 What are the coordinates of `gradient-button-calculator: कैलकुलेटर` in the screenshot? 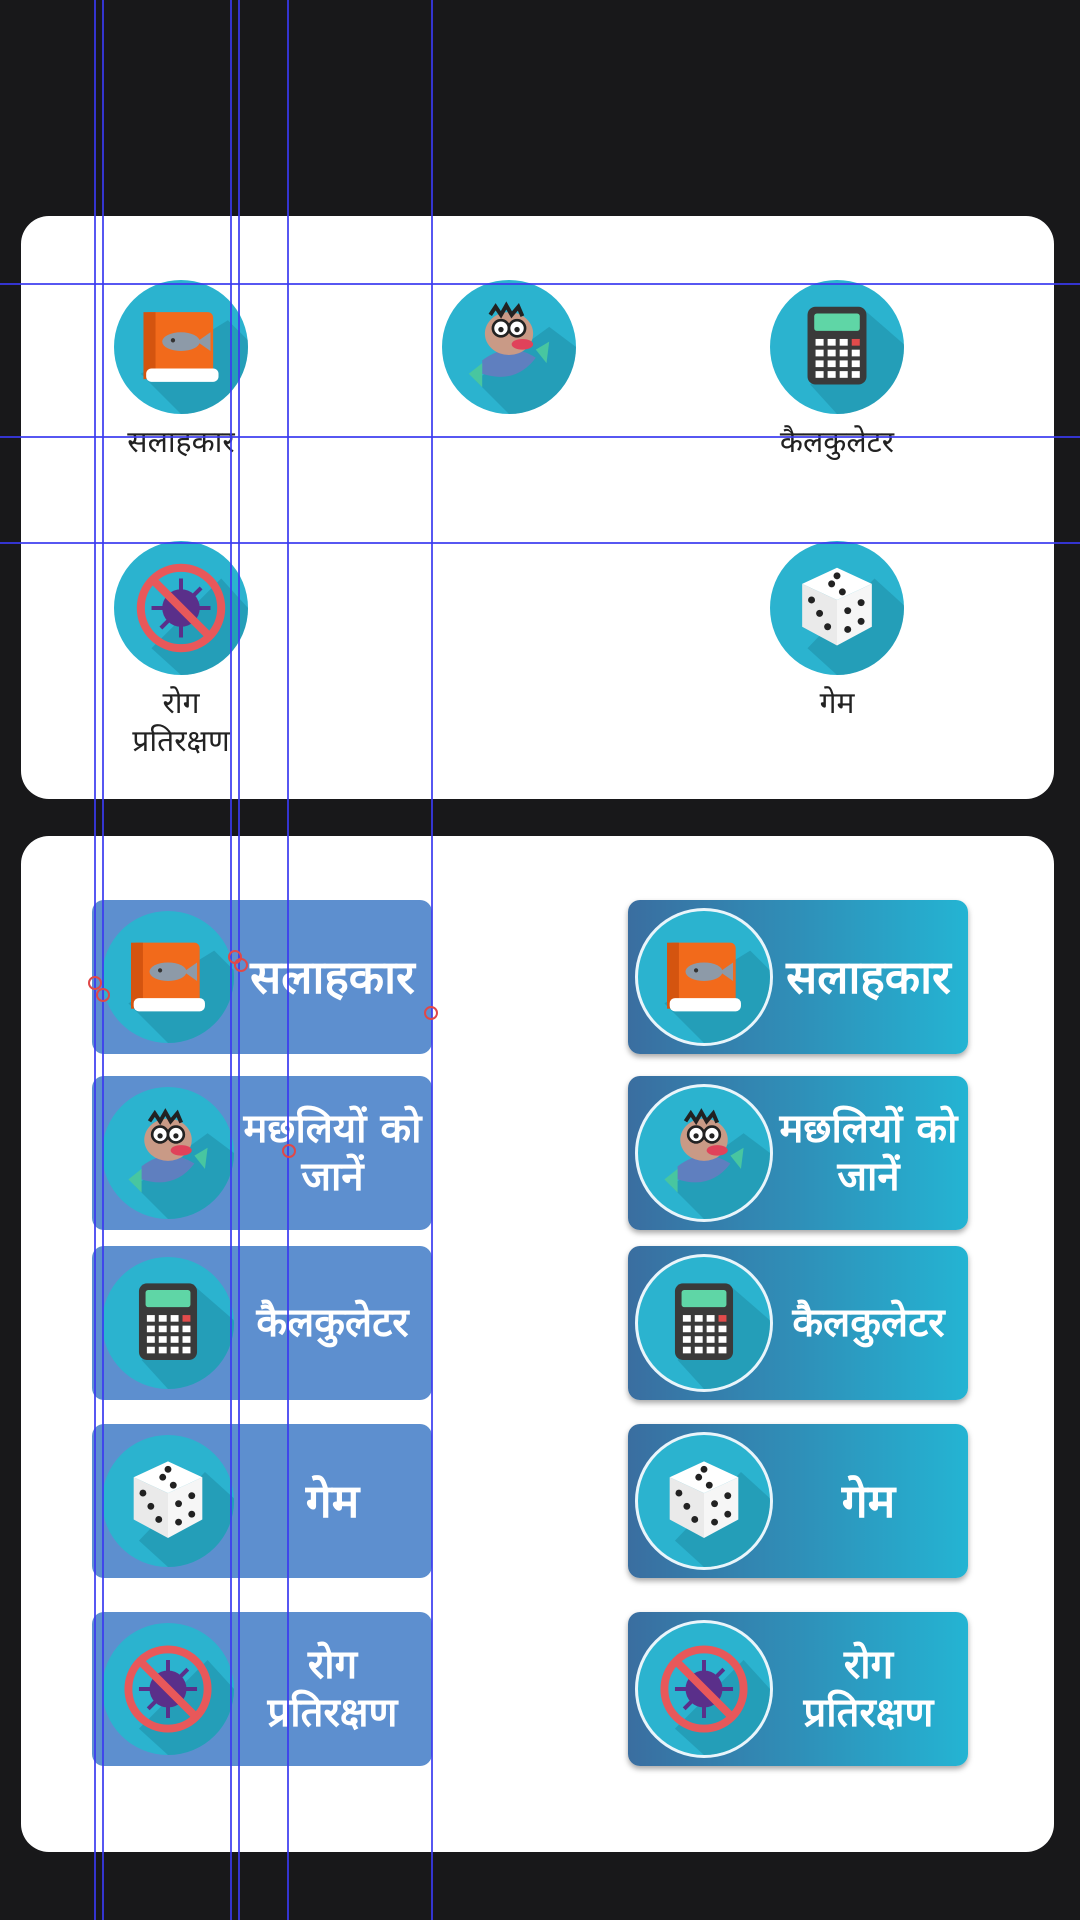 It's located at (798, 1323).